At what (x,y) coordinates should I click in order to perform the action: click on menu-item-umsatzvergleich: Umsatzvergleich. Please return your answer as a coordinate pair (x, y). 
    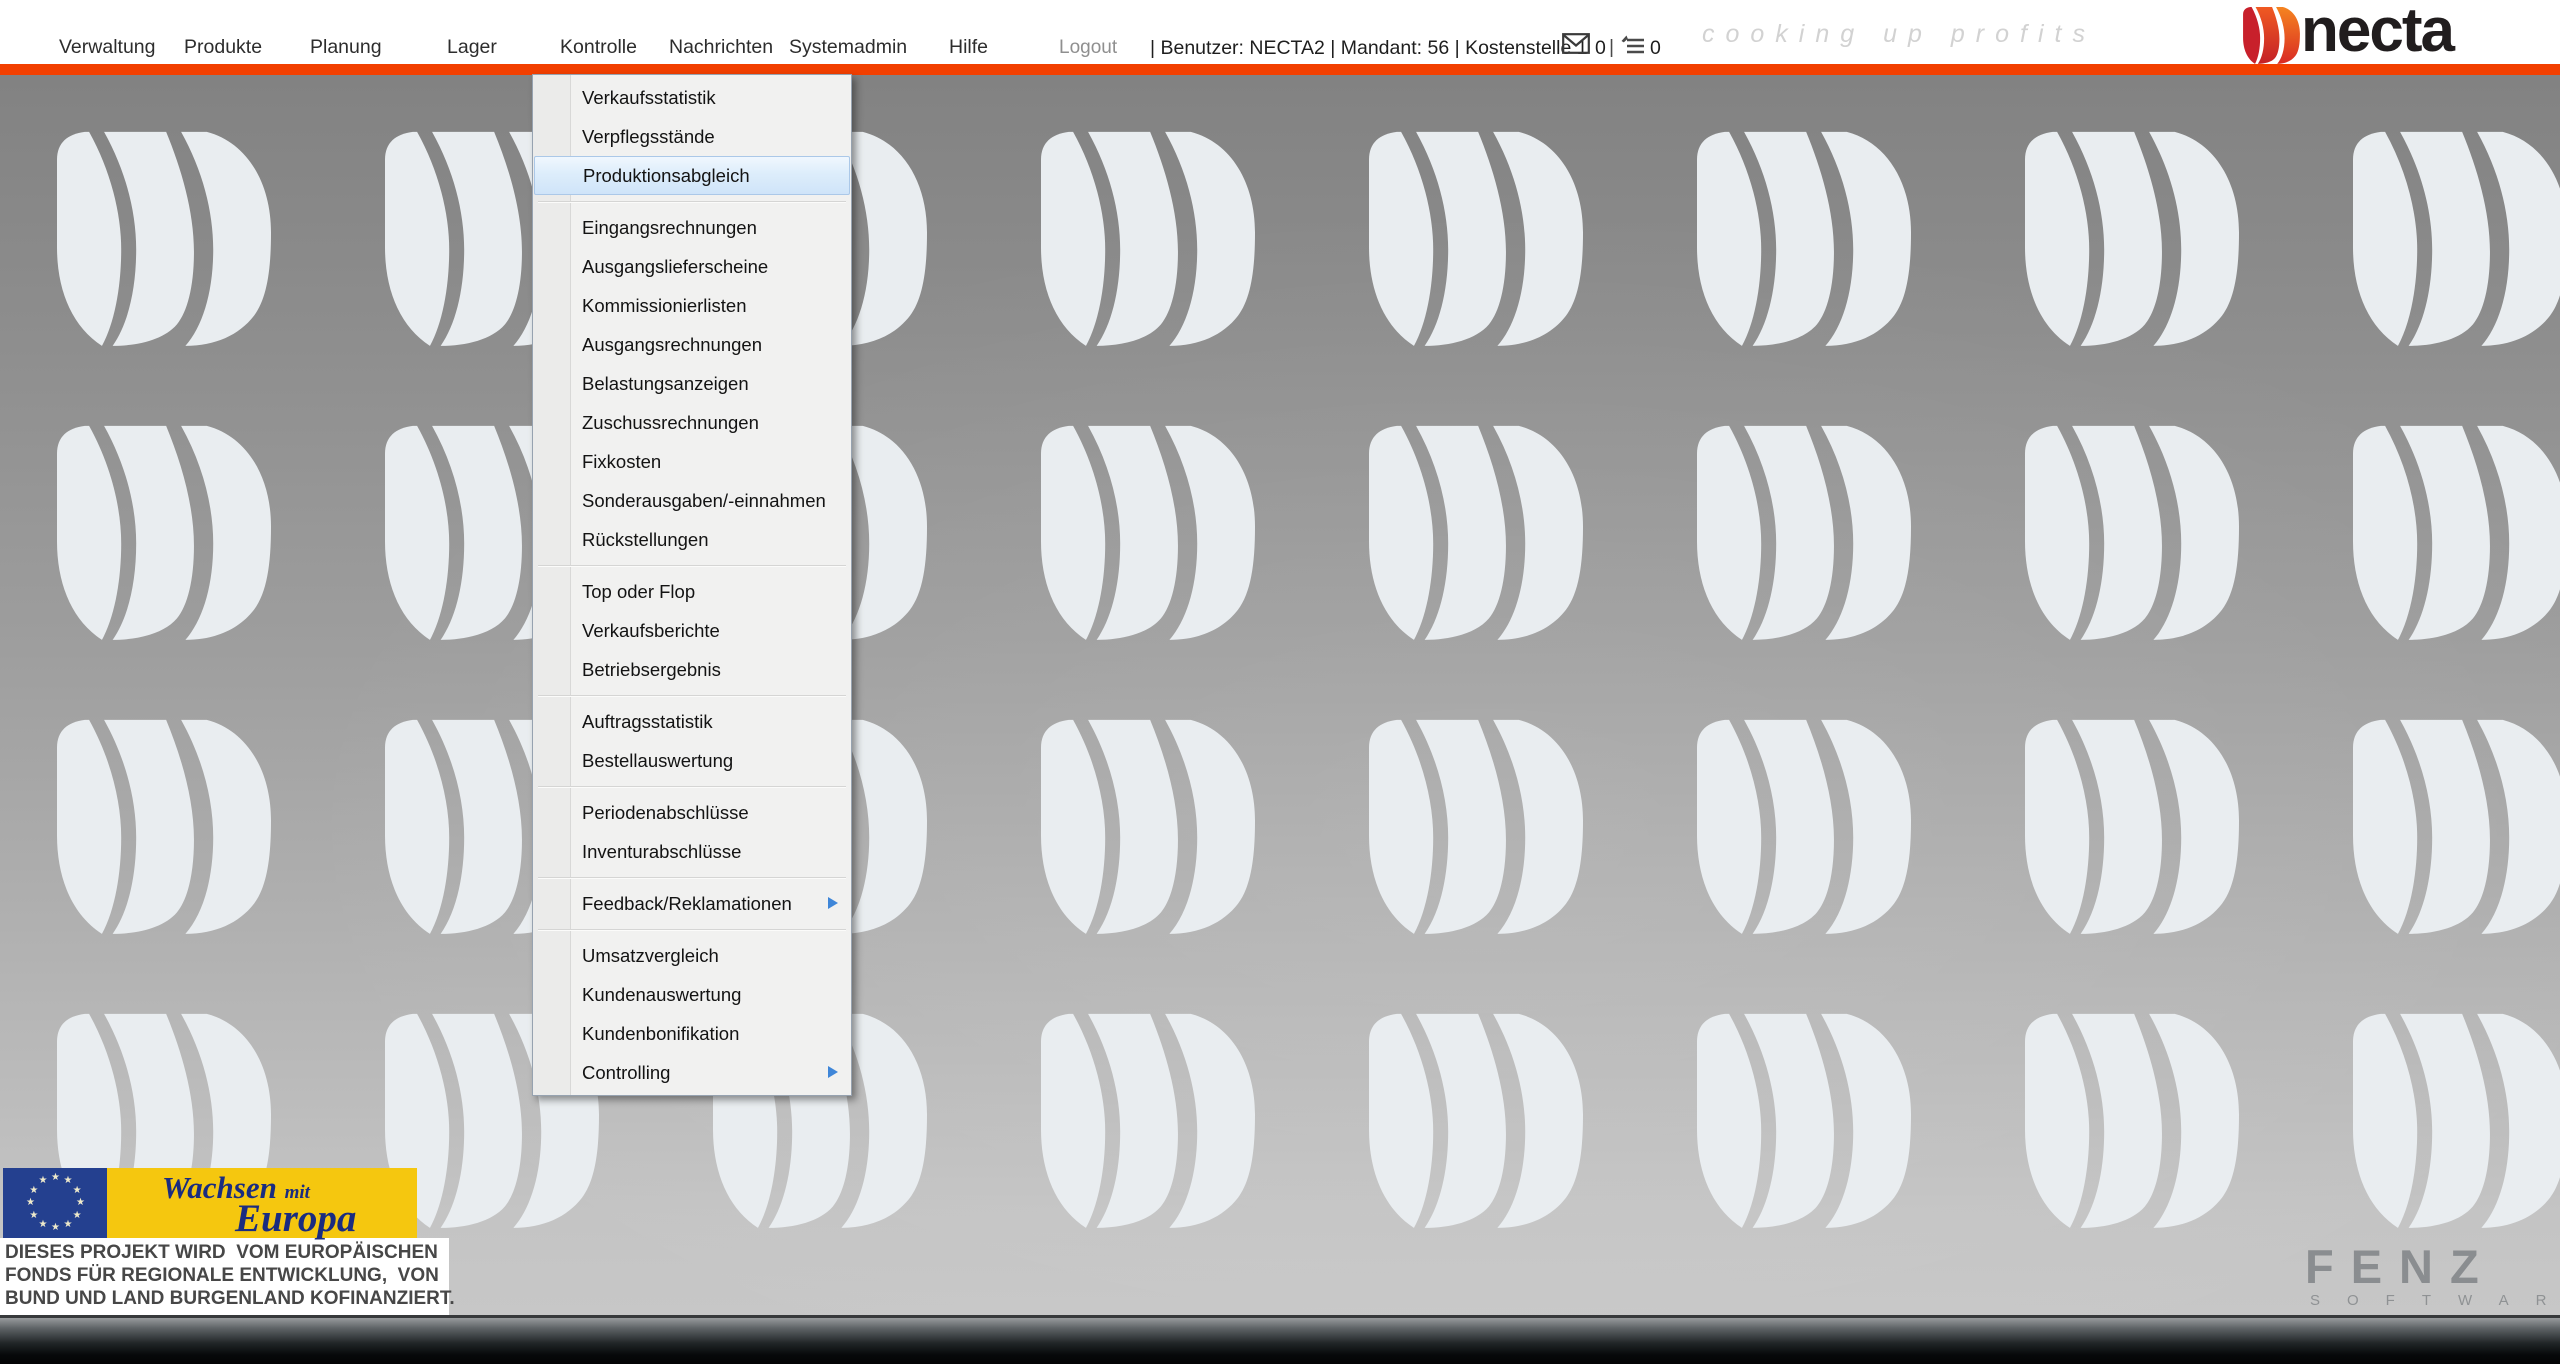
    Looking at the image, I should click on (692, 955).